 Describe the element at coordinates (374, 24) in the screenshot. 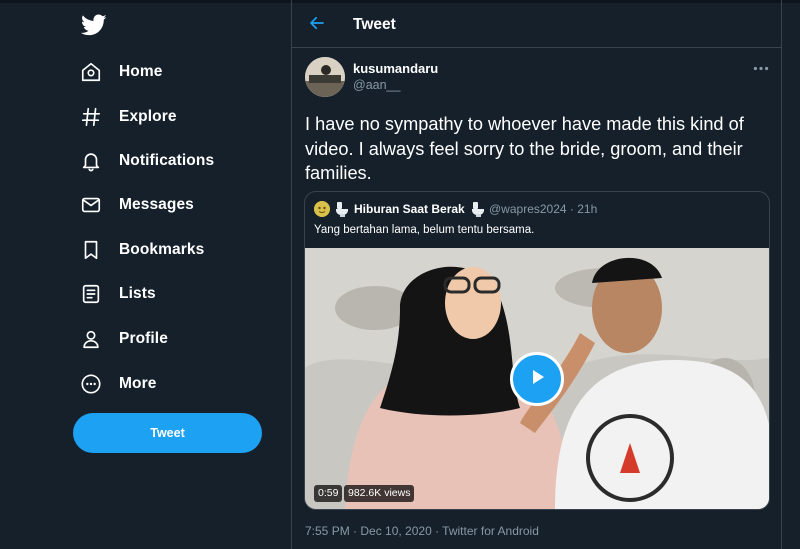

I see `page-title: Tweet` at that location.